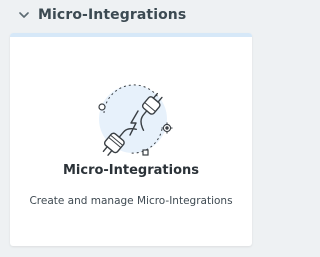 This screenshot has height=257, width=320. Describe the element at coordinates (24, 15) in the screenshot. I see `chevron-down-icon` at that location.